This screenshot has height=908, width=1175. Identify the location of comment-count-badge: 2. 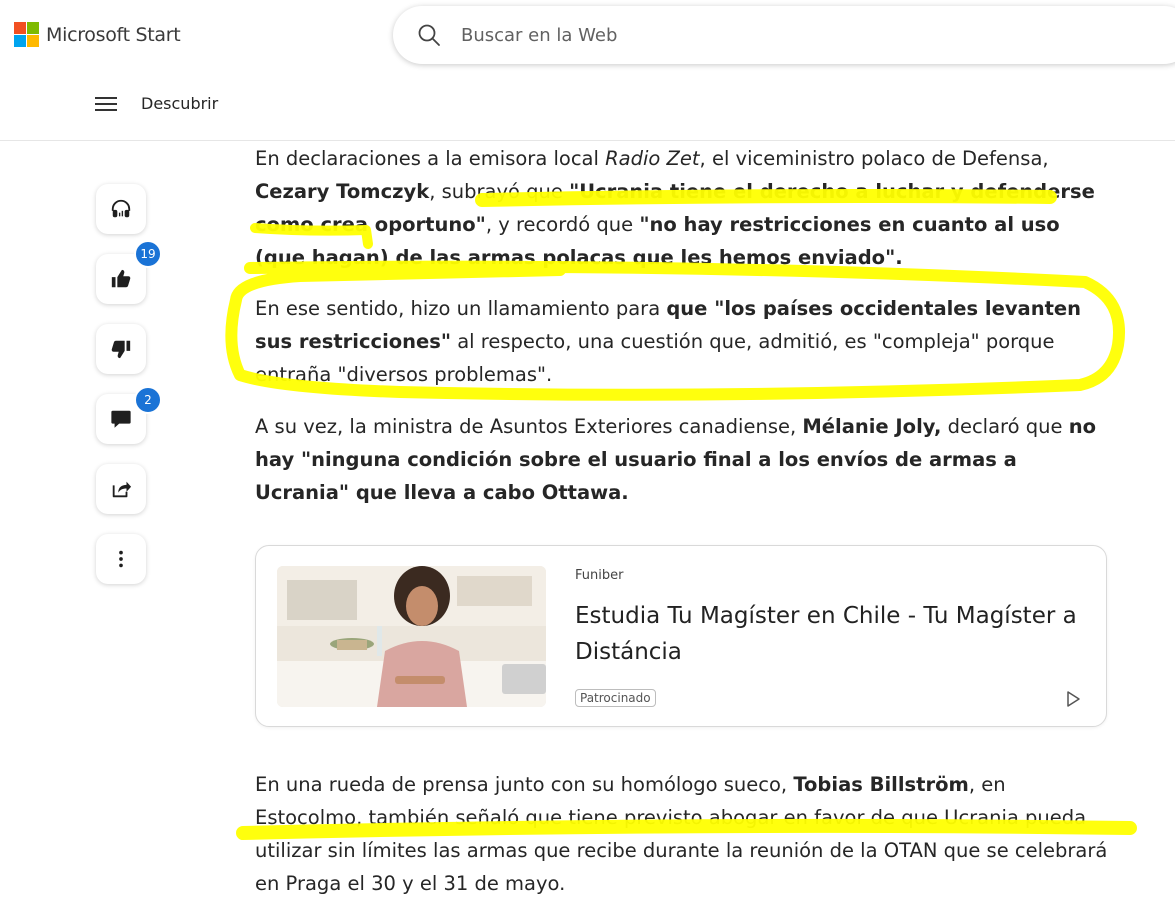
(148, 400).